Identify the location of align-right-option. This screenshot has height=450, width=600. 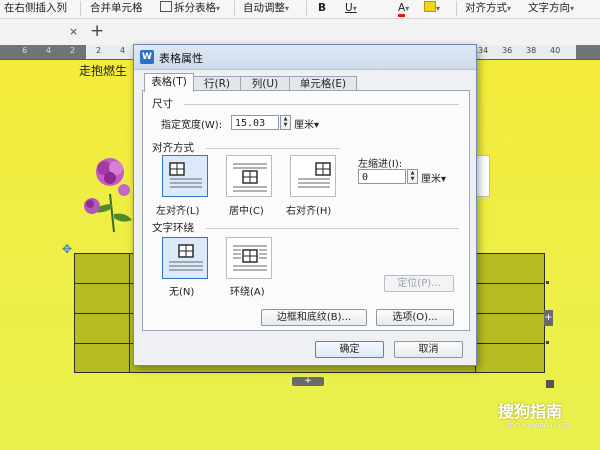
(313, 176).